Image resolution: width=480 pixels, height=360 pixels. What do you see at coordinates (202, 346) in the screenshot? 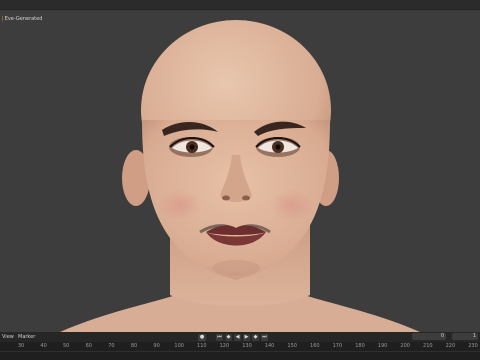
I see `ruler-tick-label: 110` at bounding box center [202, 346].